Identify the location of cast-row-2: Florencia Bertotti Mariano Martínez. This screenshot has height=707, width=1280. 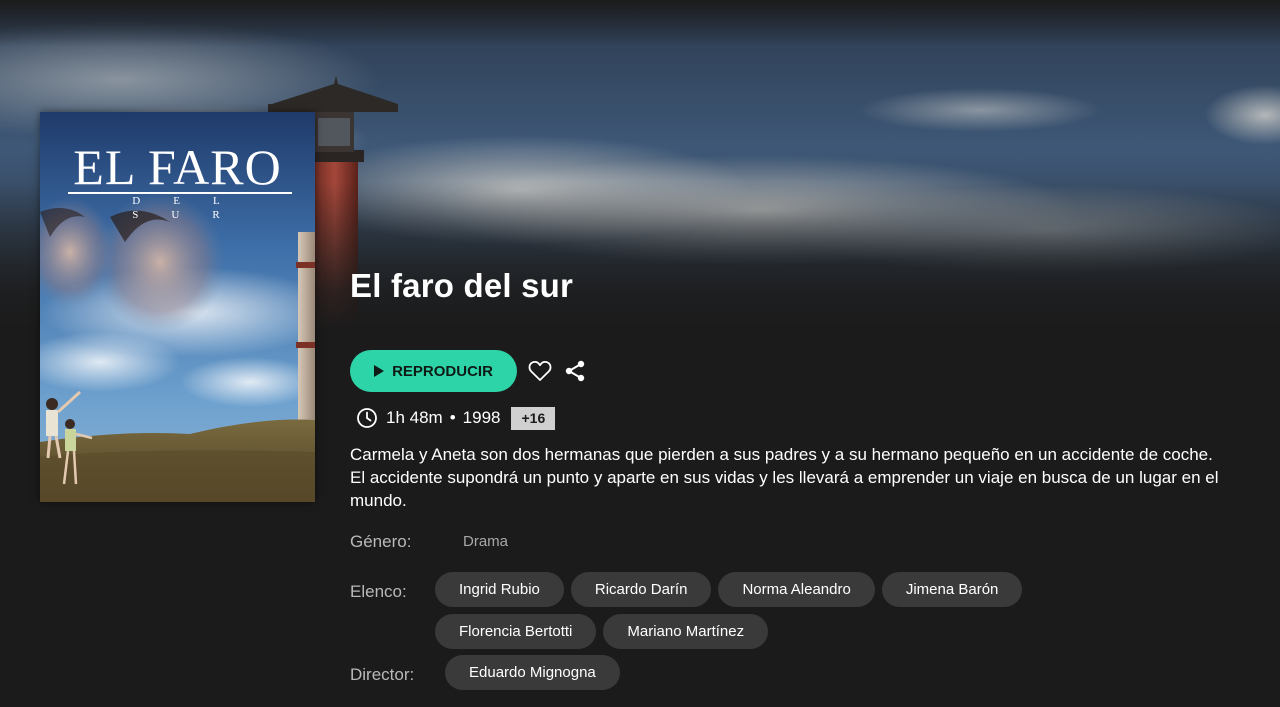
(602, 631).